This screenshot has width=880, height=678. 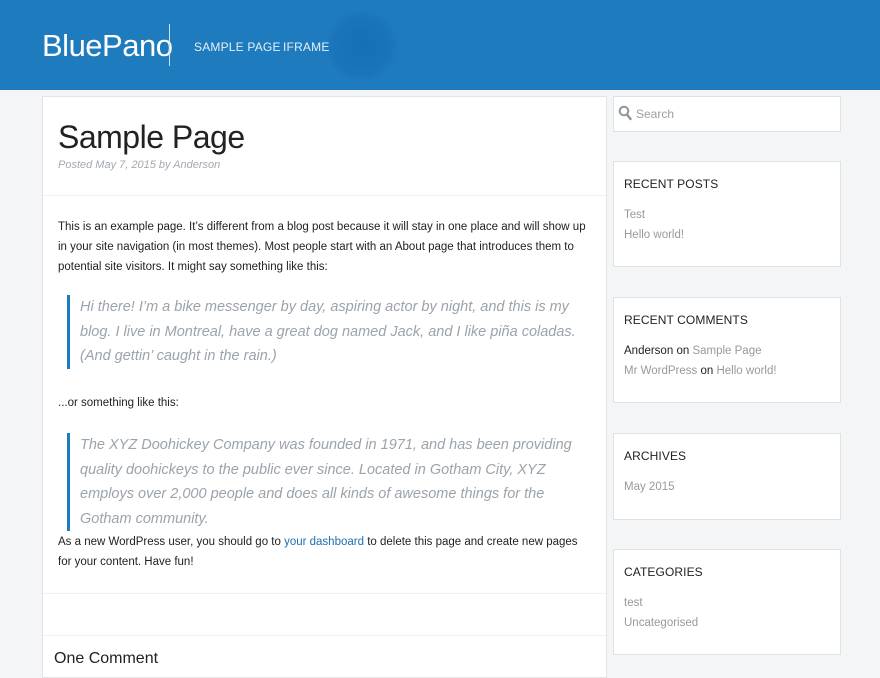 I want to click on categories-list: test Uncategorised, so click(x=661, y=613).